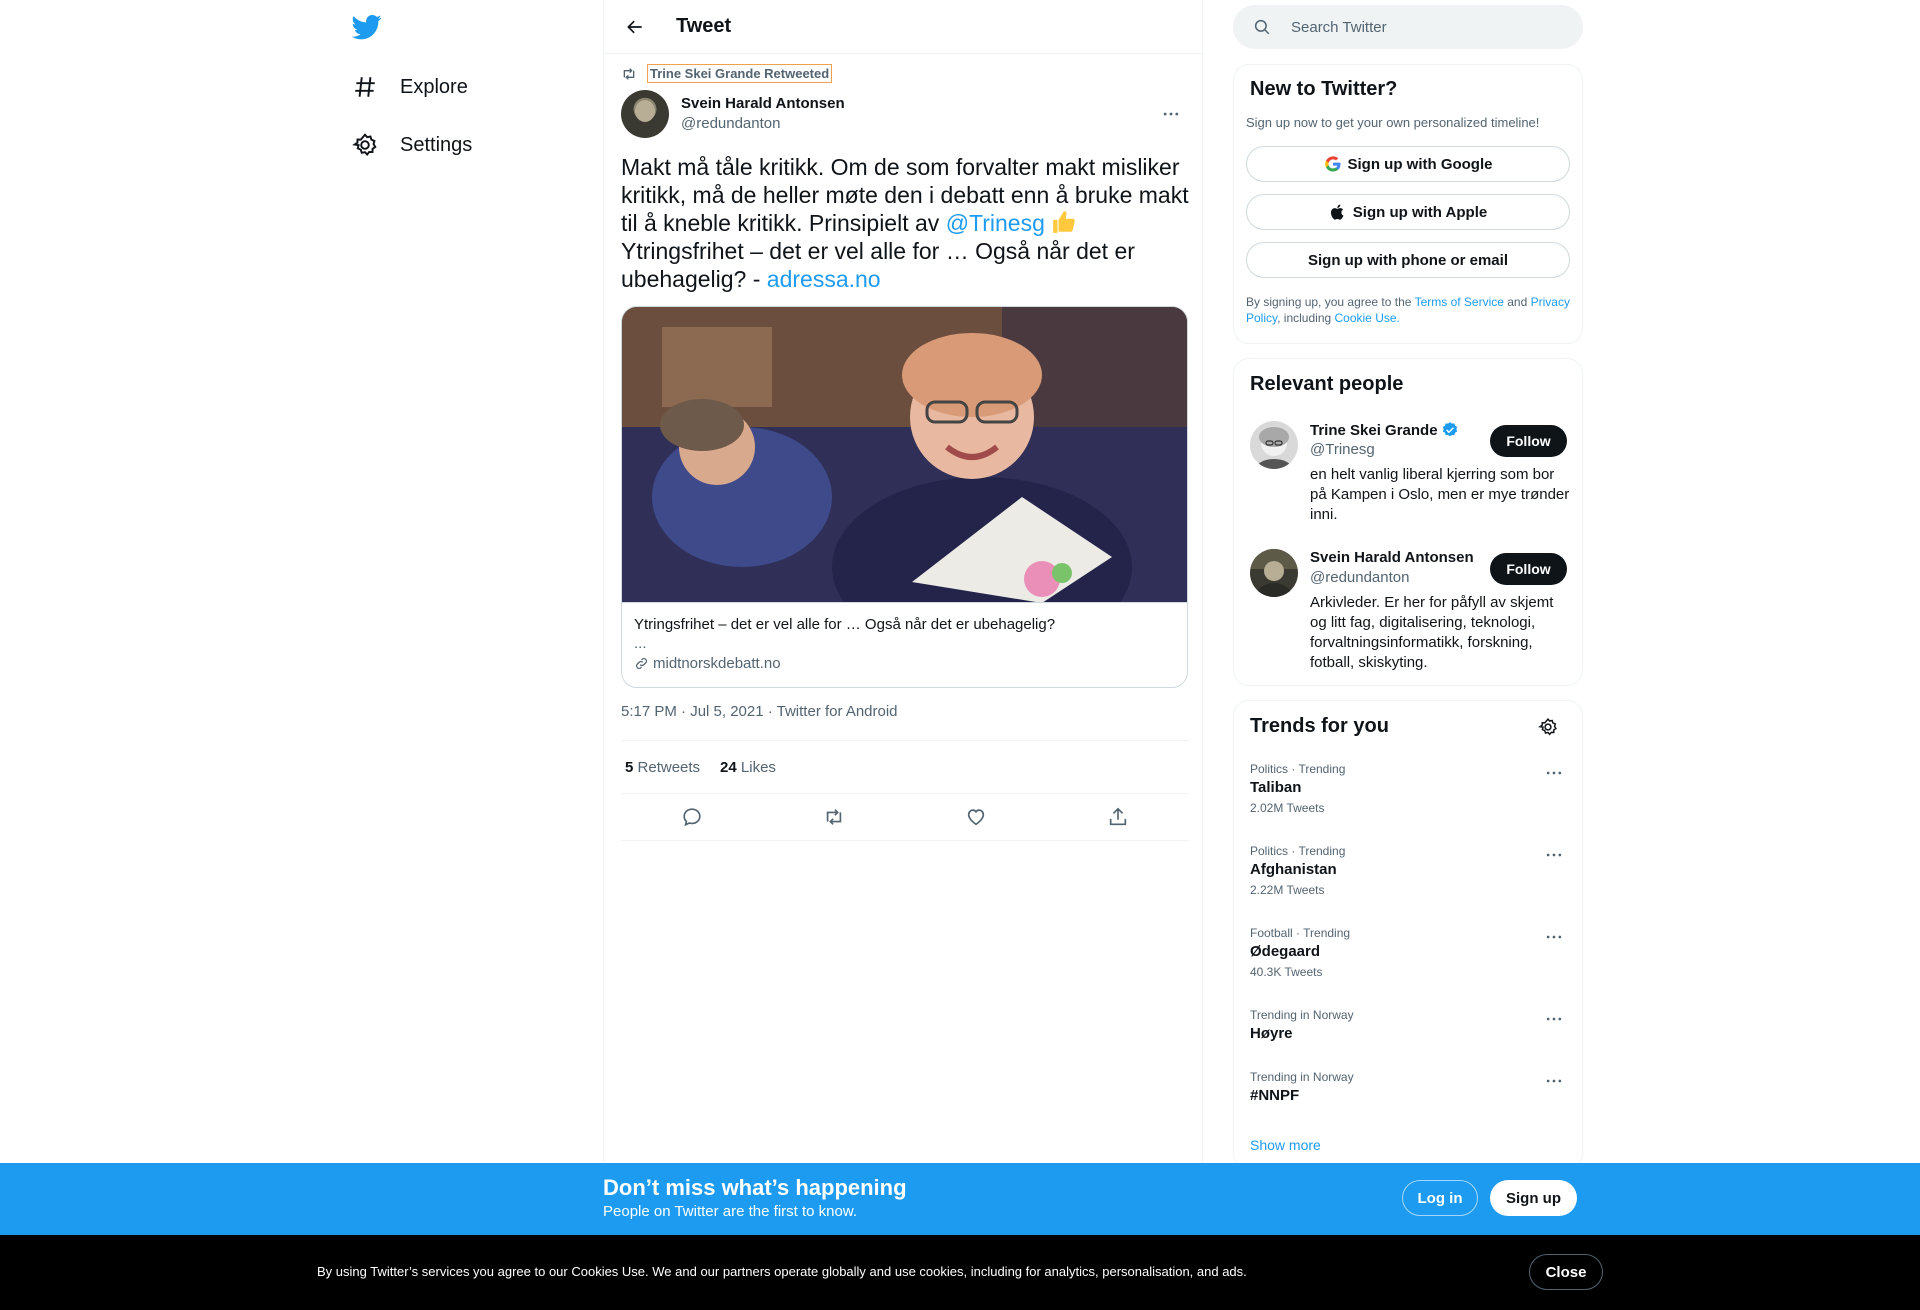 This screenshot has width=1920, height=1310. What do you see at coordinates (1533, 1198) in the screenshot?
I see `signup-button: Sign up` at bounding box center [1533, 1198].